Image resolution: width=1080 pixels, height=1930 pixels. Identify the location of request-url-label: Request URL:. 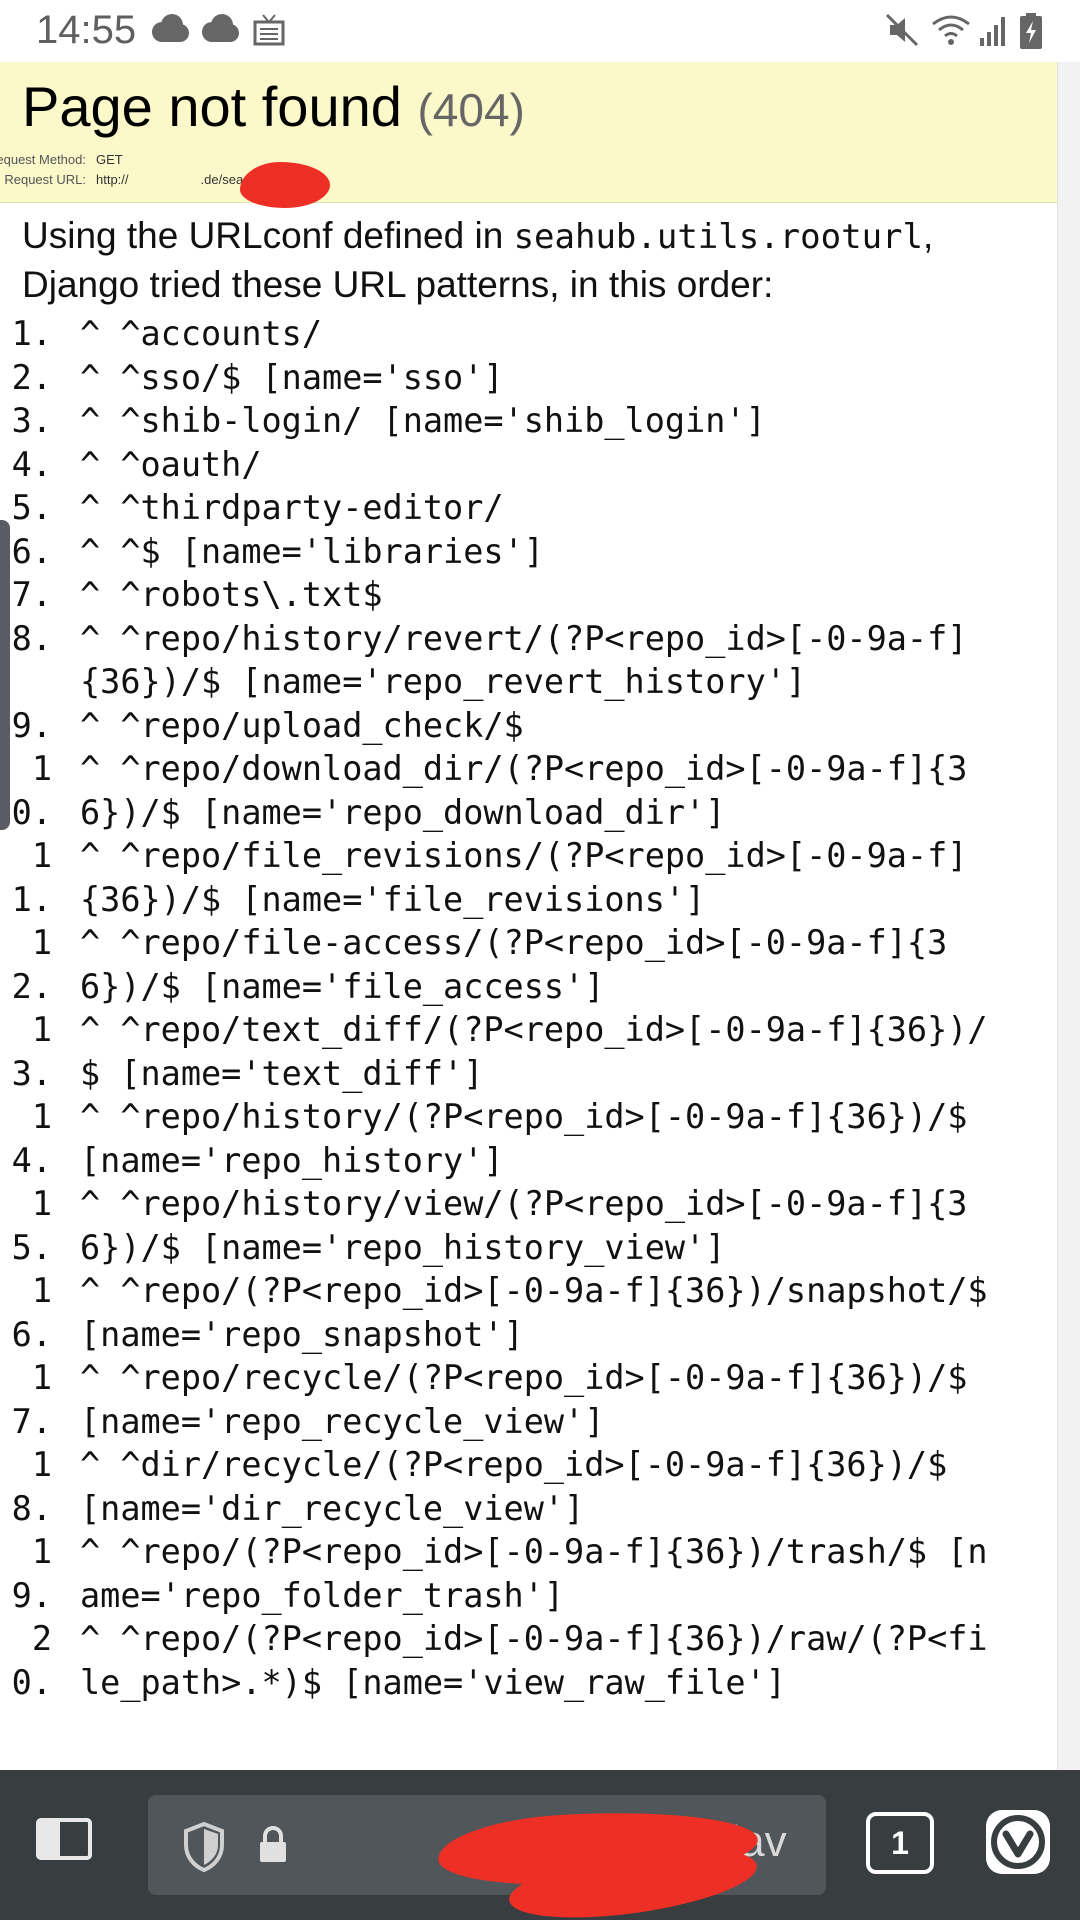
(45, 179).